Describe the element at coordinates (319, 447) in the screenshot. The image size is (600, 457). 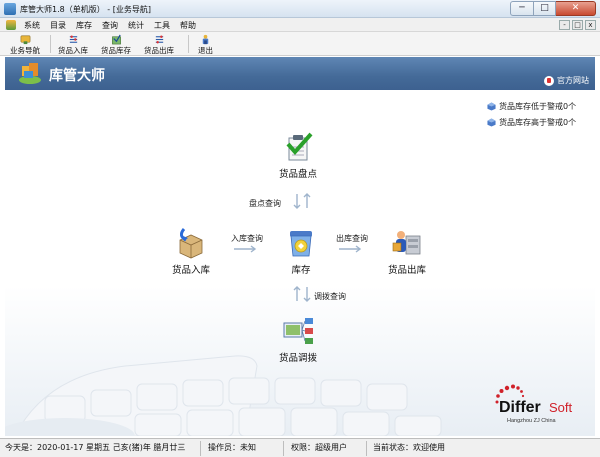
I see `status-permission: 权限：超级用户` at that location.